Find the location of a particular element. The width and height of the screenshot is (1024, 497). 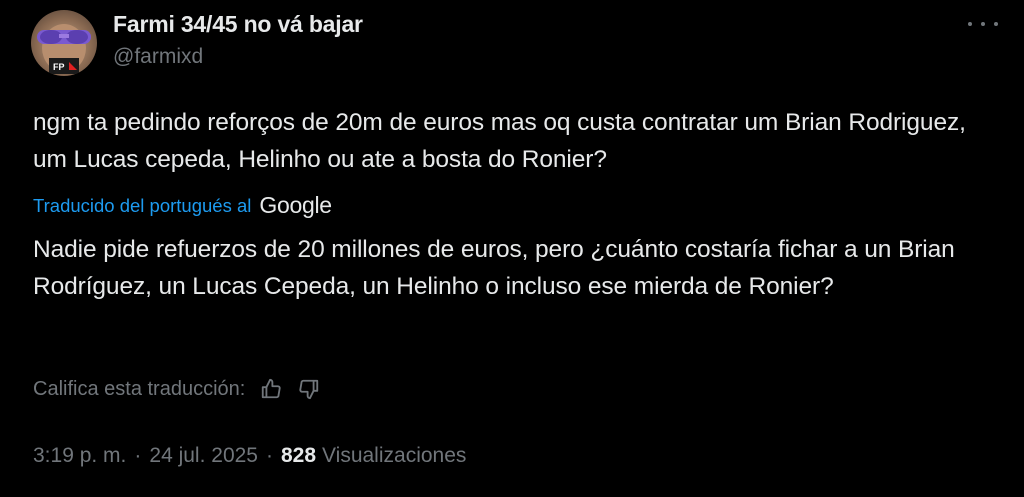

translation-attribution: Traducido del portugués al Google is located at coordinates (182, 205).